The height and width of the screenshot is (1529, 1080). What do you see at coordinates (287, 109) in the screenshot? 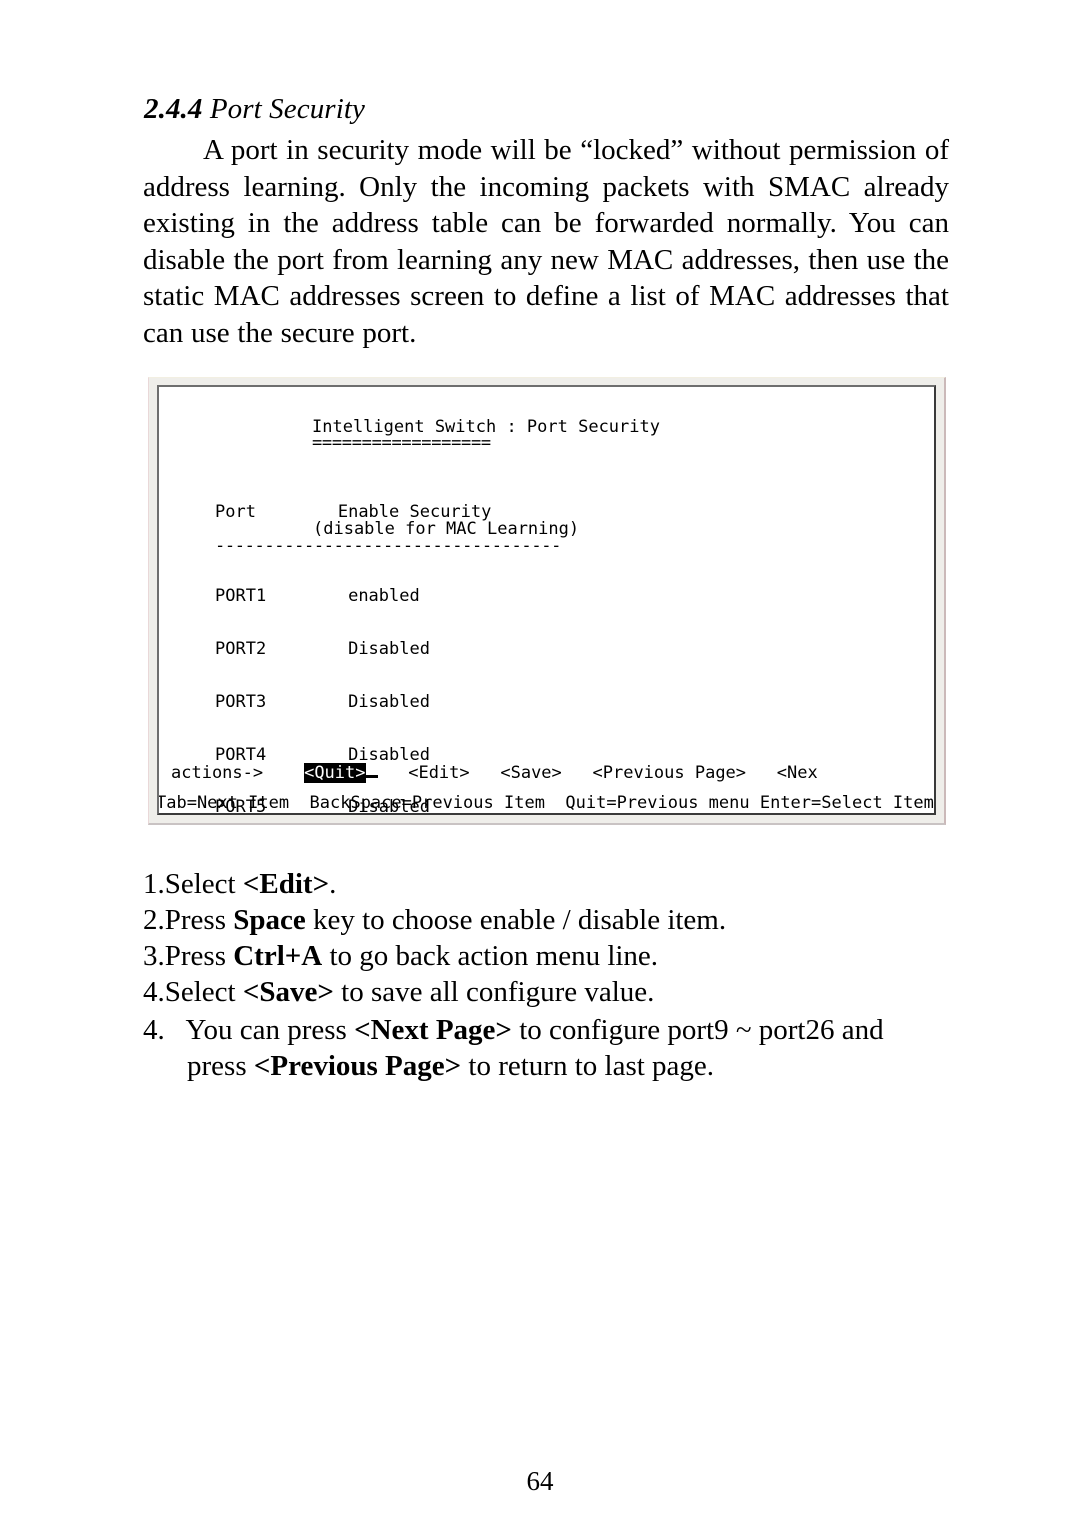
I see `section-title: Port Security` at bounding box center [287, 109].